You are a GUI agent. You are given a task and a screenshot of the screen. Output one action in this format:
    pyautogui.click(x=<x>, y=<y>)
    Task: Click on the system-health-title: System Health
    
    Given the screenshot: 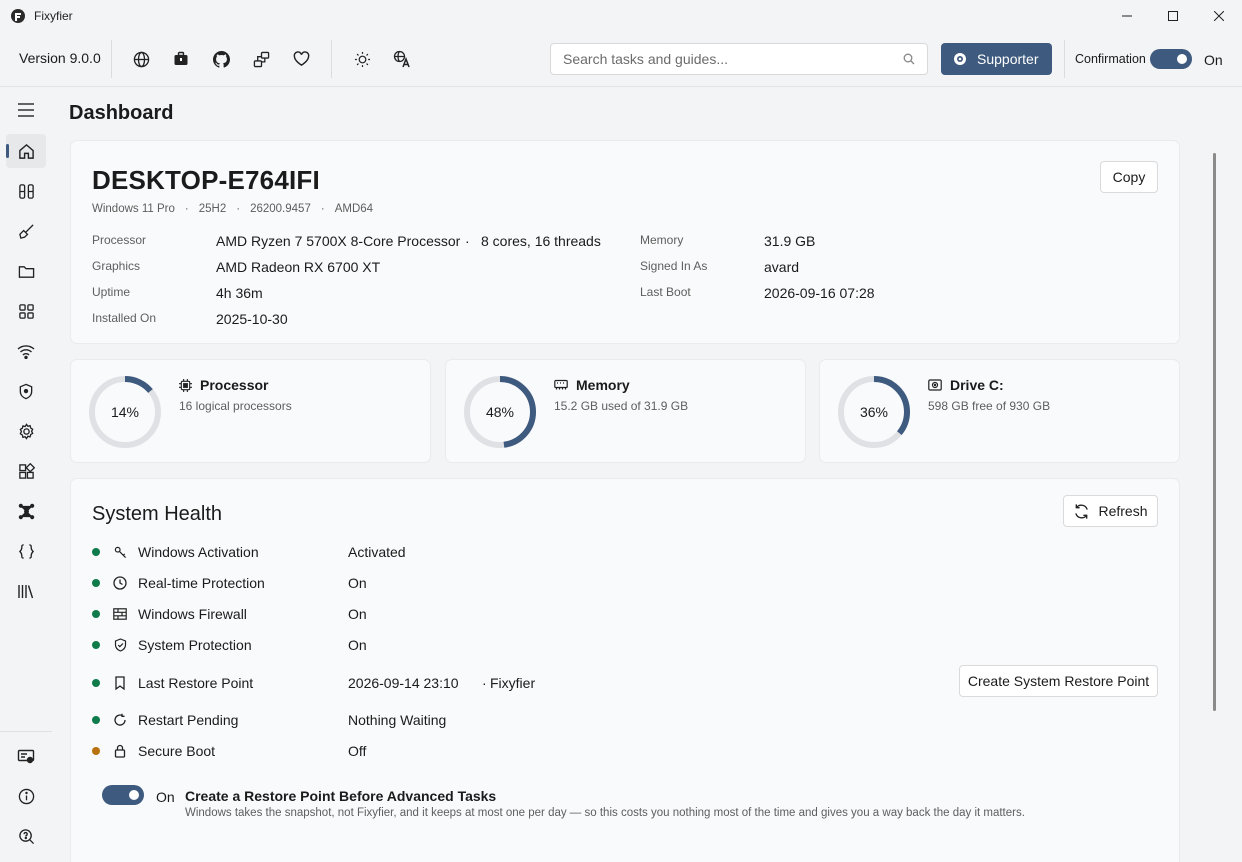 What is the action you would take?
    pyautogui.click(x=157, y=514)
    